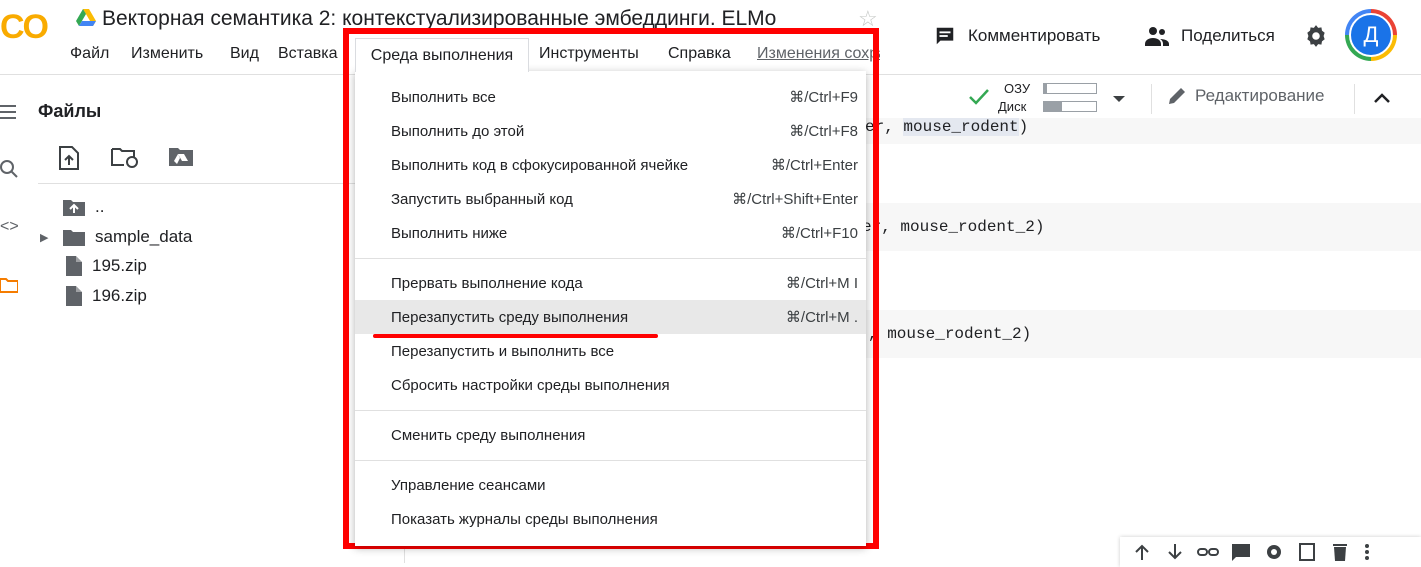 The image size is (1421, 567). Describe the element at coordinates (244, 54) in the screenshot. I see `menu-view: Вид` at that location.